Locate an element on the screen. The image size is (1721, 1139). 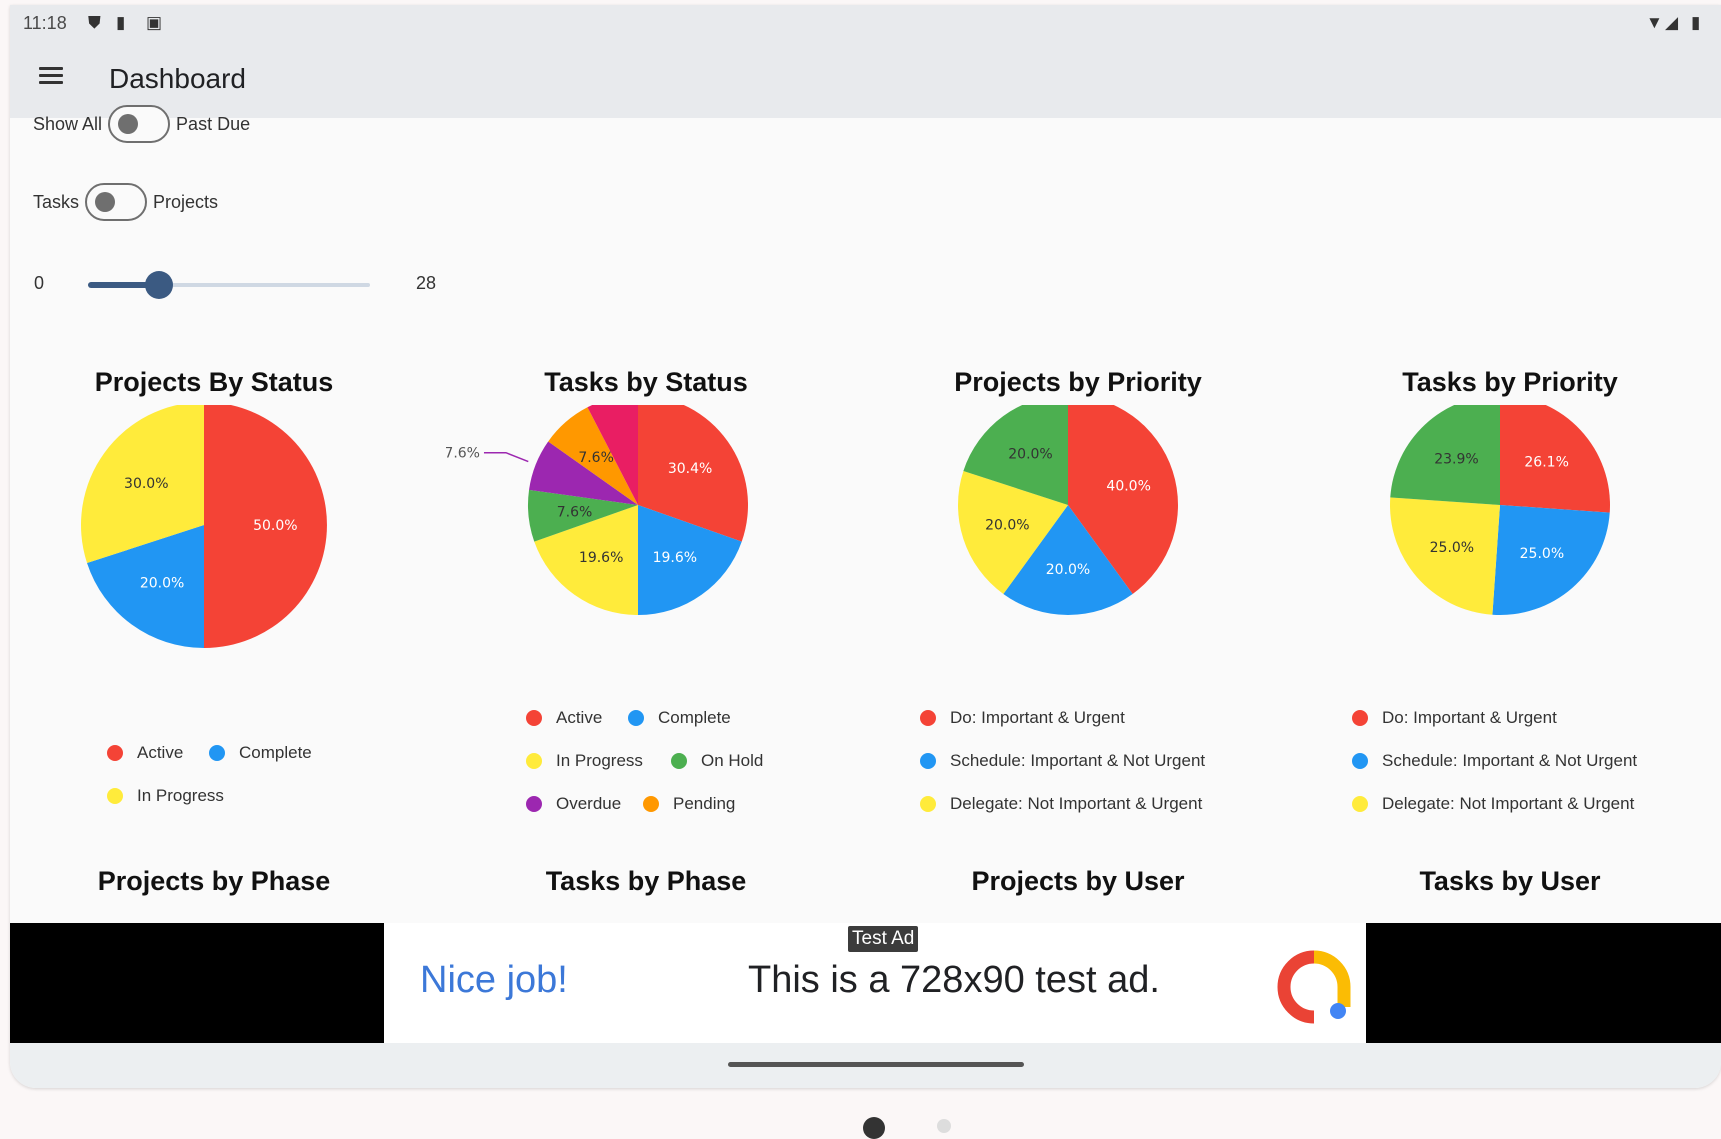
chart-title: Projects By Status is located at coordinates (214, 382).